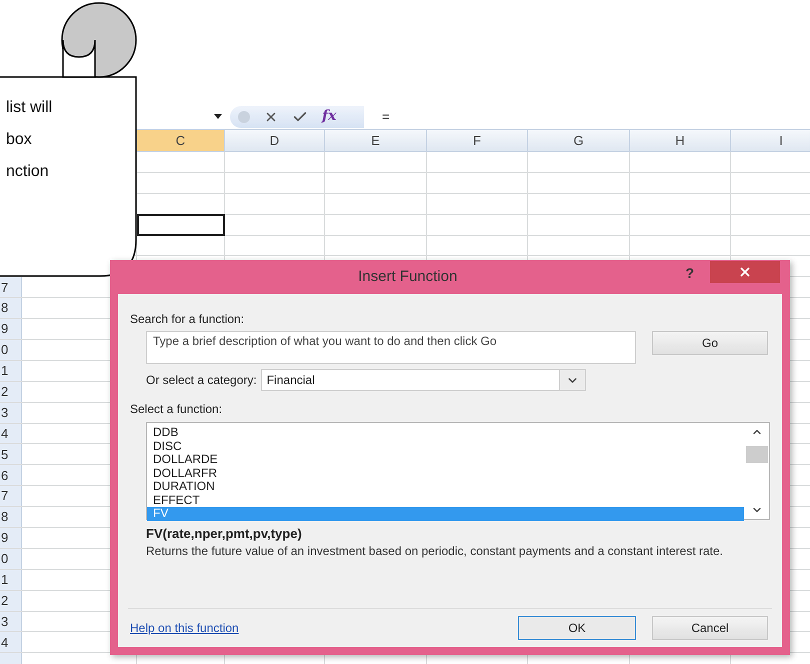 This screenshot has height=664, width=810. Describe the element at coordinates (577, 628) in the screenshot. I see `ok-button: OK` at that location.